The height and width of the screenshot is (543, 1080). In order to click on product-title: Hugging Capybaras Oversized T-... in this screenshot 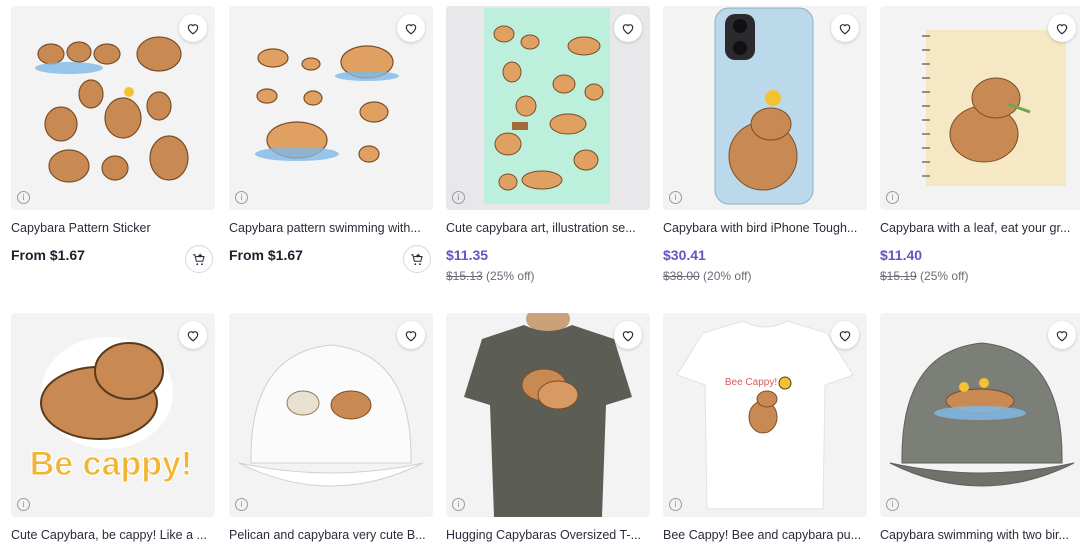, I will do `click(548, 535)`.